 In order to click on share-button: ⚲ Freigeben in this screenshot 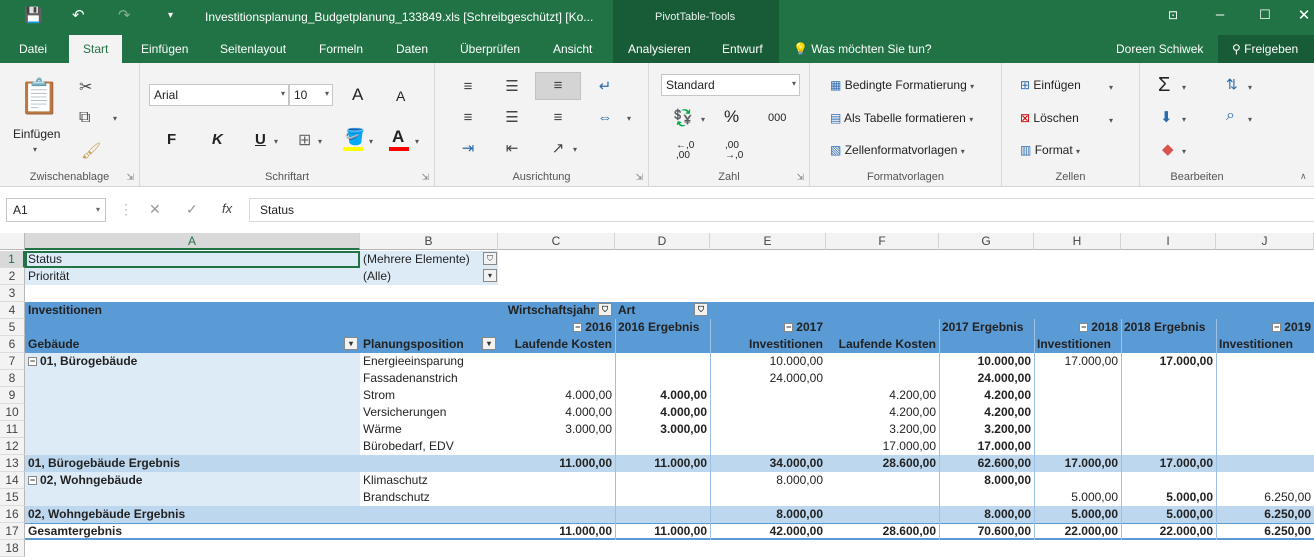, I will do `click(1266, 49)`.